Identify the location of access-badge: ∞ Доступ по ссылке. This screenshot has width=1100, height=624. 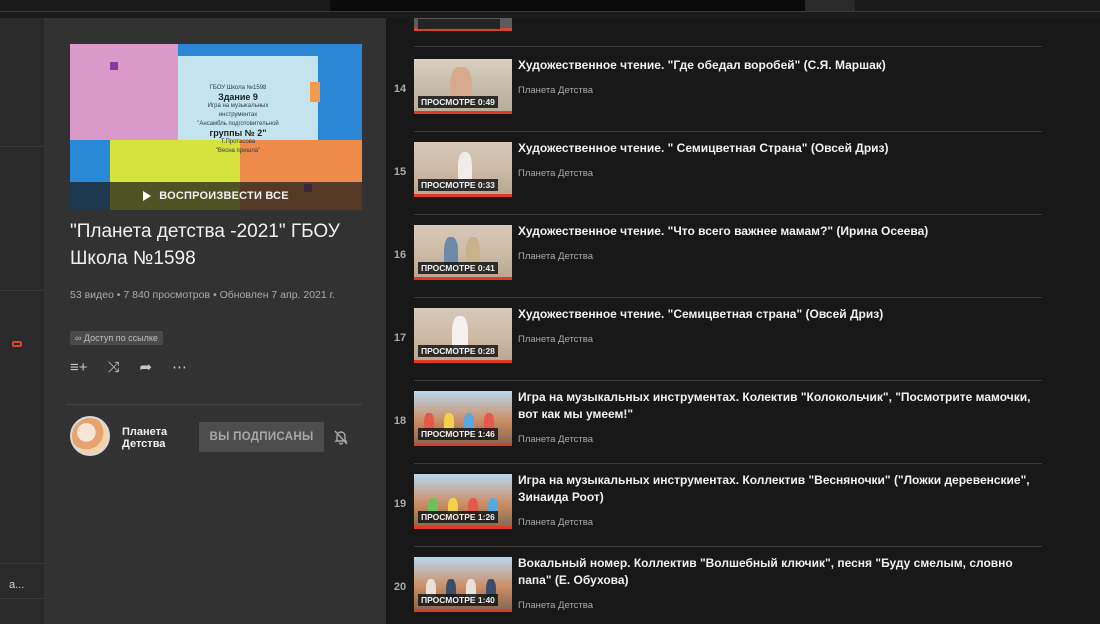
(116, 338).